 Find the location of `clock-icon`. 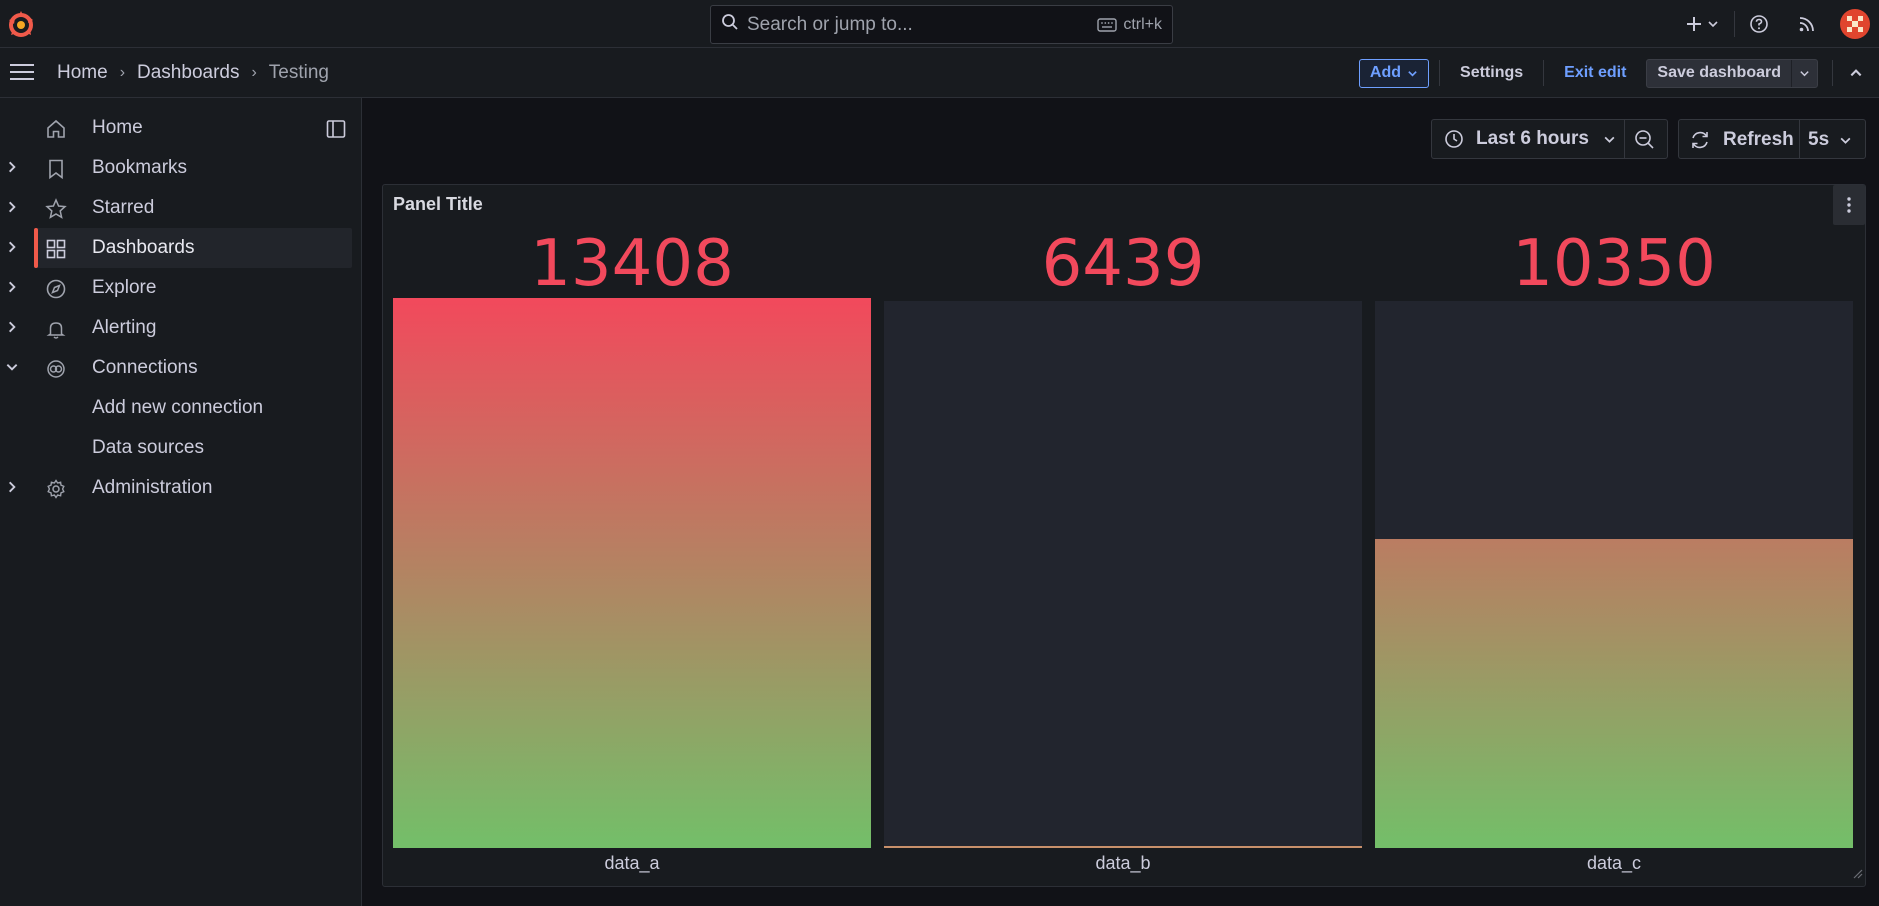

clock-icon is located at coordinates (1454, 139).